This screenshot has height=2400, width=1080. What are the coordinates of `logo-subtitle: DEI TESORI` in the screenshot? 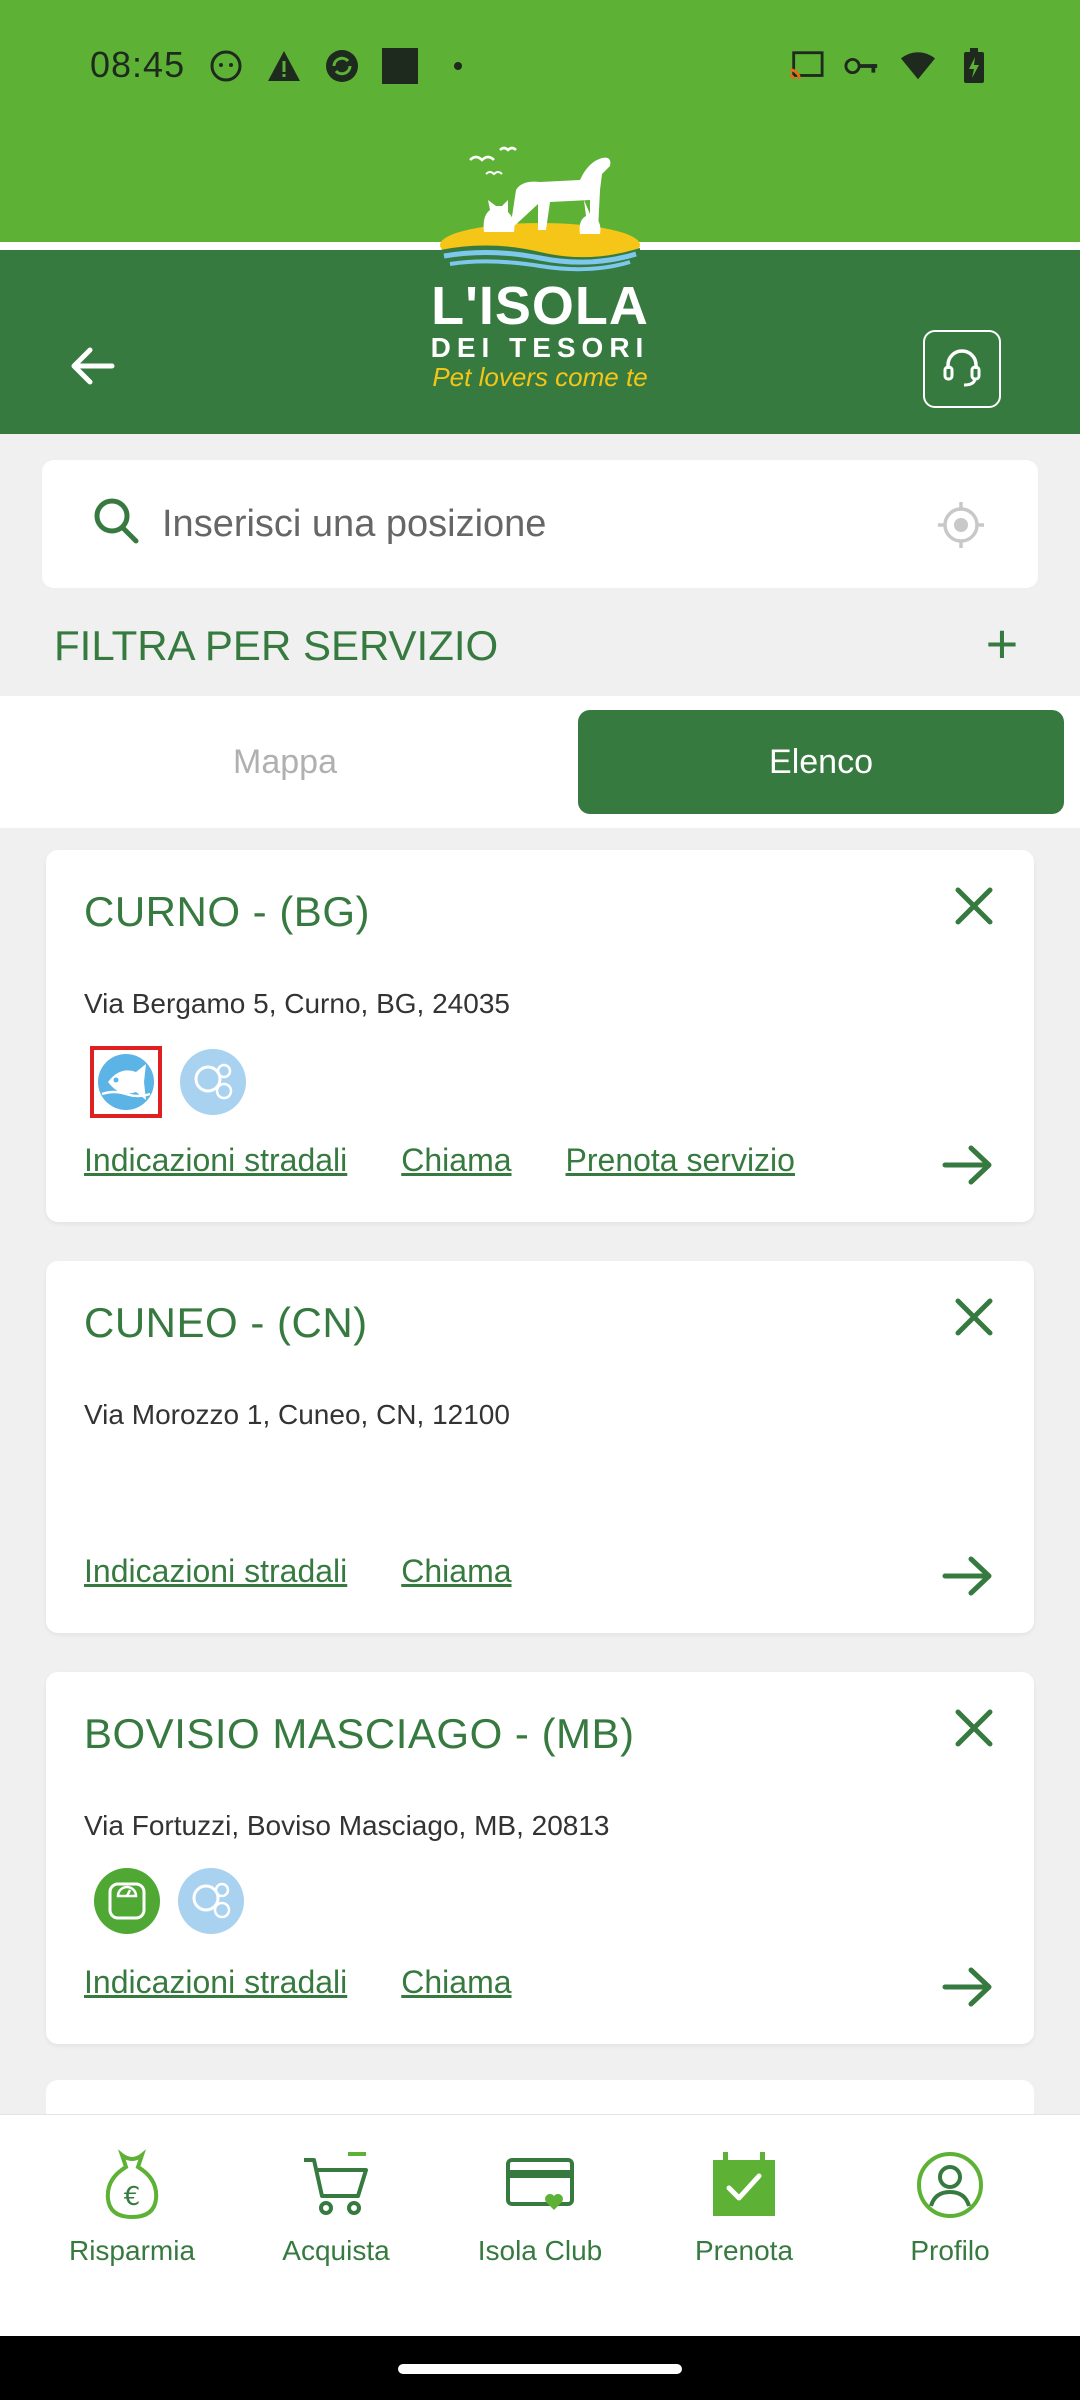 It's located at (540, 347).